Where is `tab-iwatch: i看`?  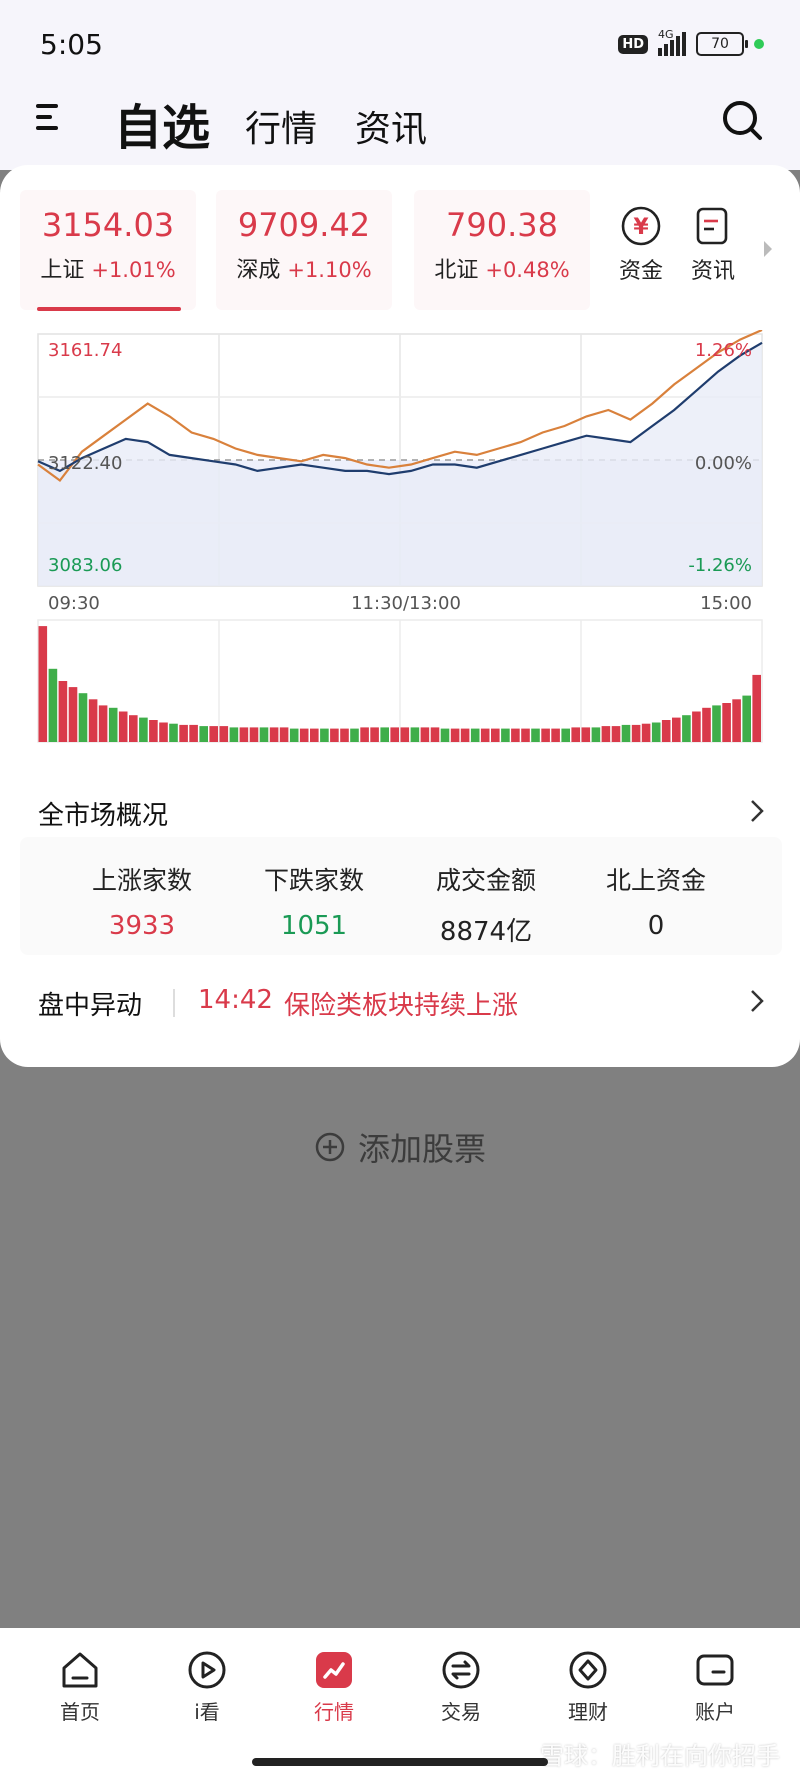 tab-iwatch: i看 is located at coordinates (207, 1686).